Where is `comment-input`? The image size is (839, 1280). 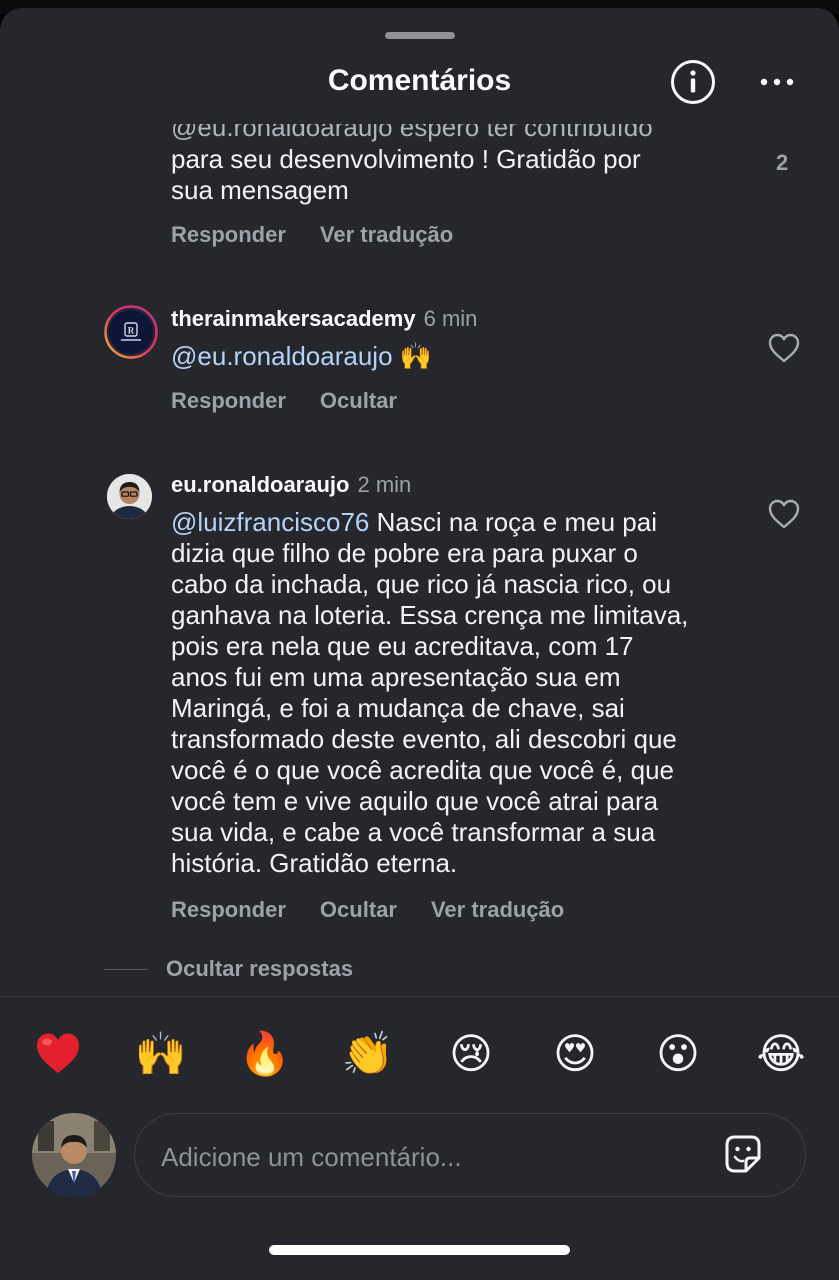
comment-input is located at coordinates (431, 1157).